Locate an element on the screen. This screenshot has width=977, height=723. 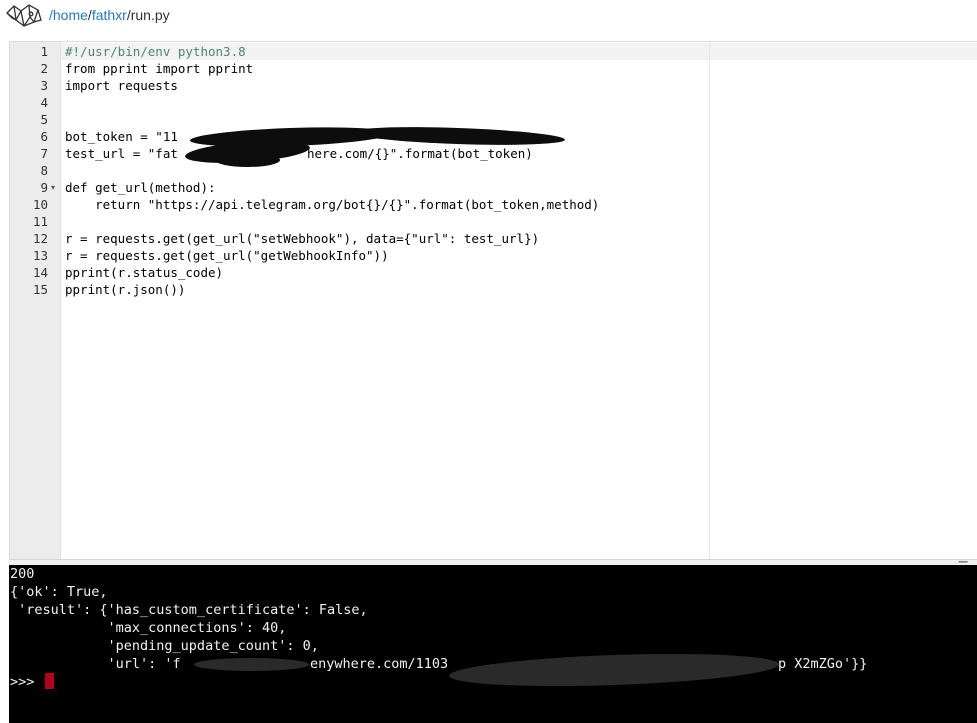
code-line: import requests is located at coordinates (121, 85).